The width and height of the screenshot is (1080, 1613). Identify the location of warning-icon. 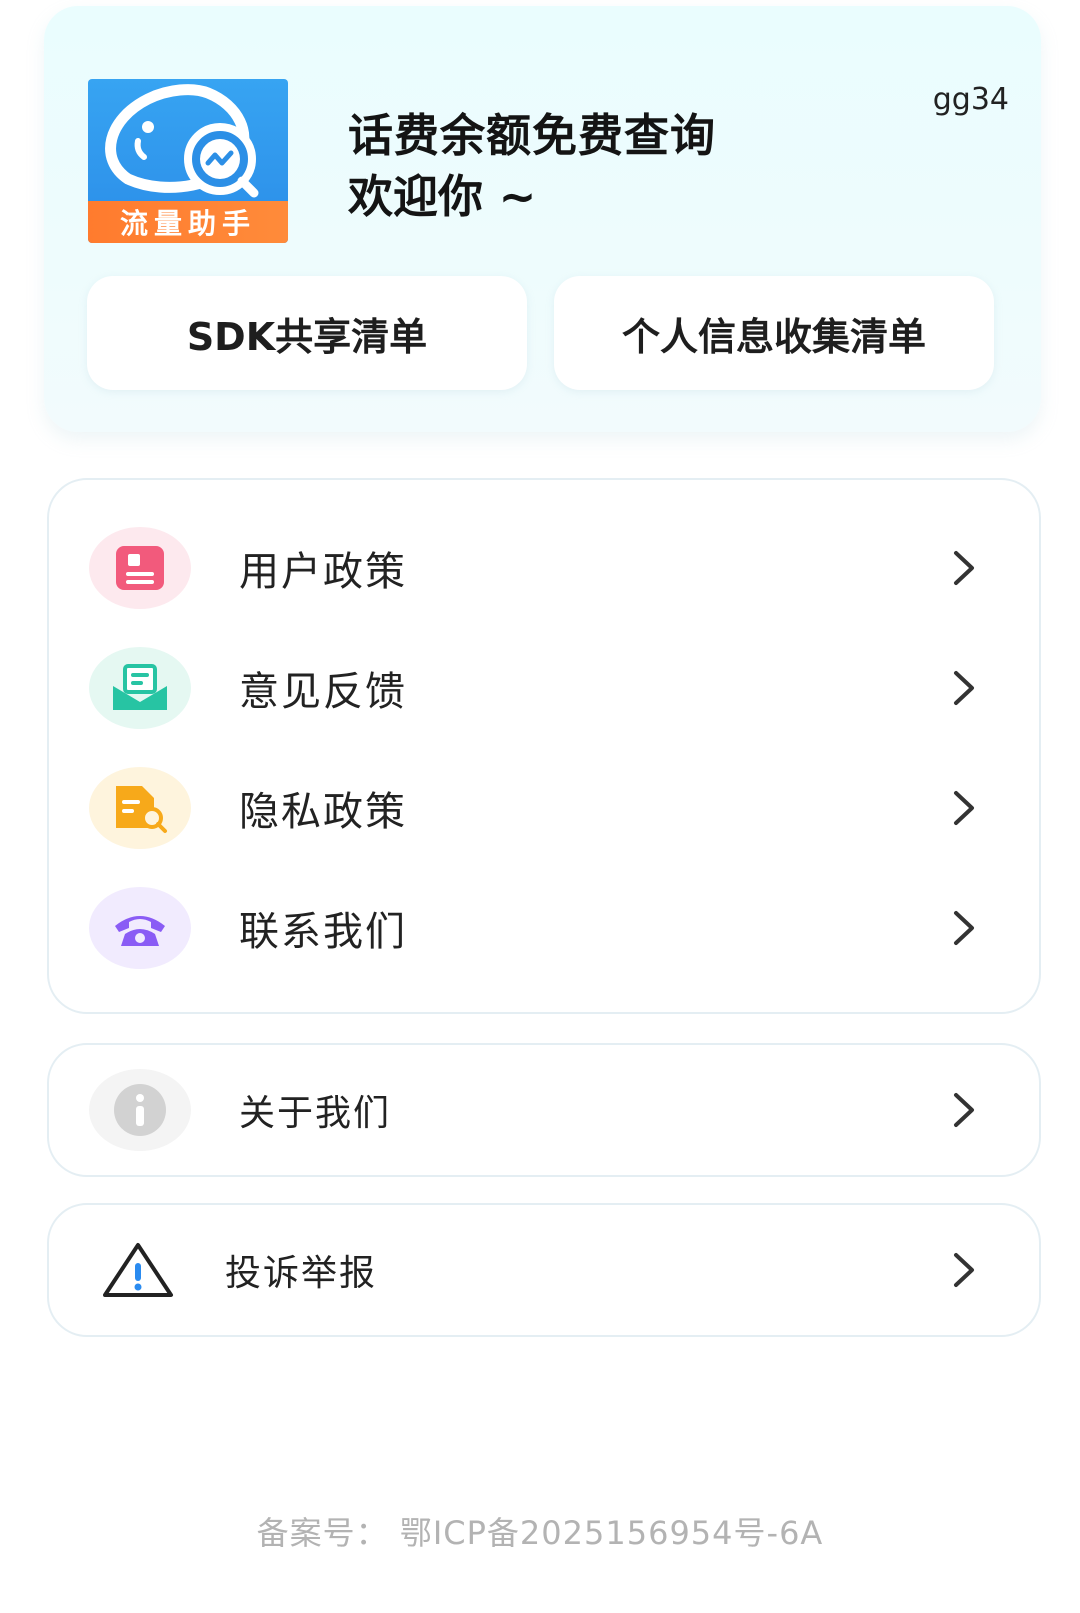
(138, 1270).